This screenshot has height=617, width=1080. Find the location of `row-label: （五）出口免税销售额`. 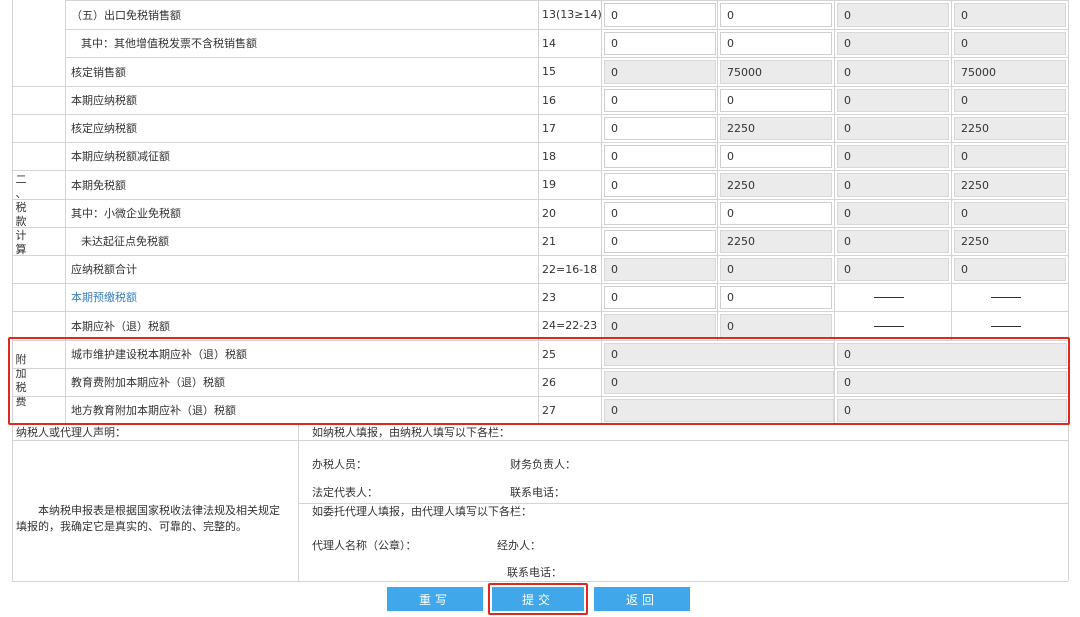

row-label: （五）出口免税销售额 is located at coordinates (126, 15).